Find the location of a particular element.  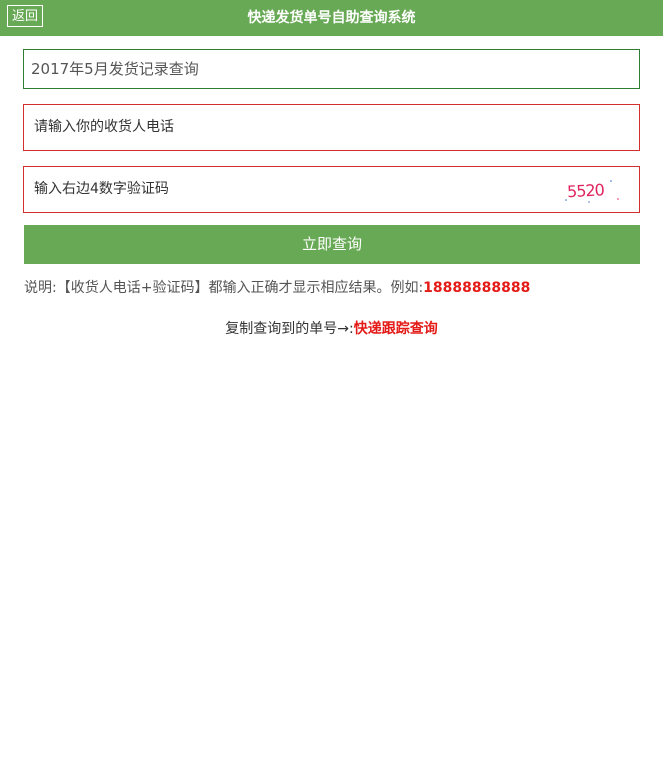

submit-button: 立即查询 is located at coordinates (332, 244).